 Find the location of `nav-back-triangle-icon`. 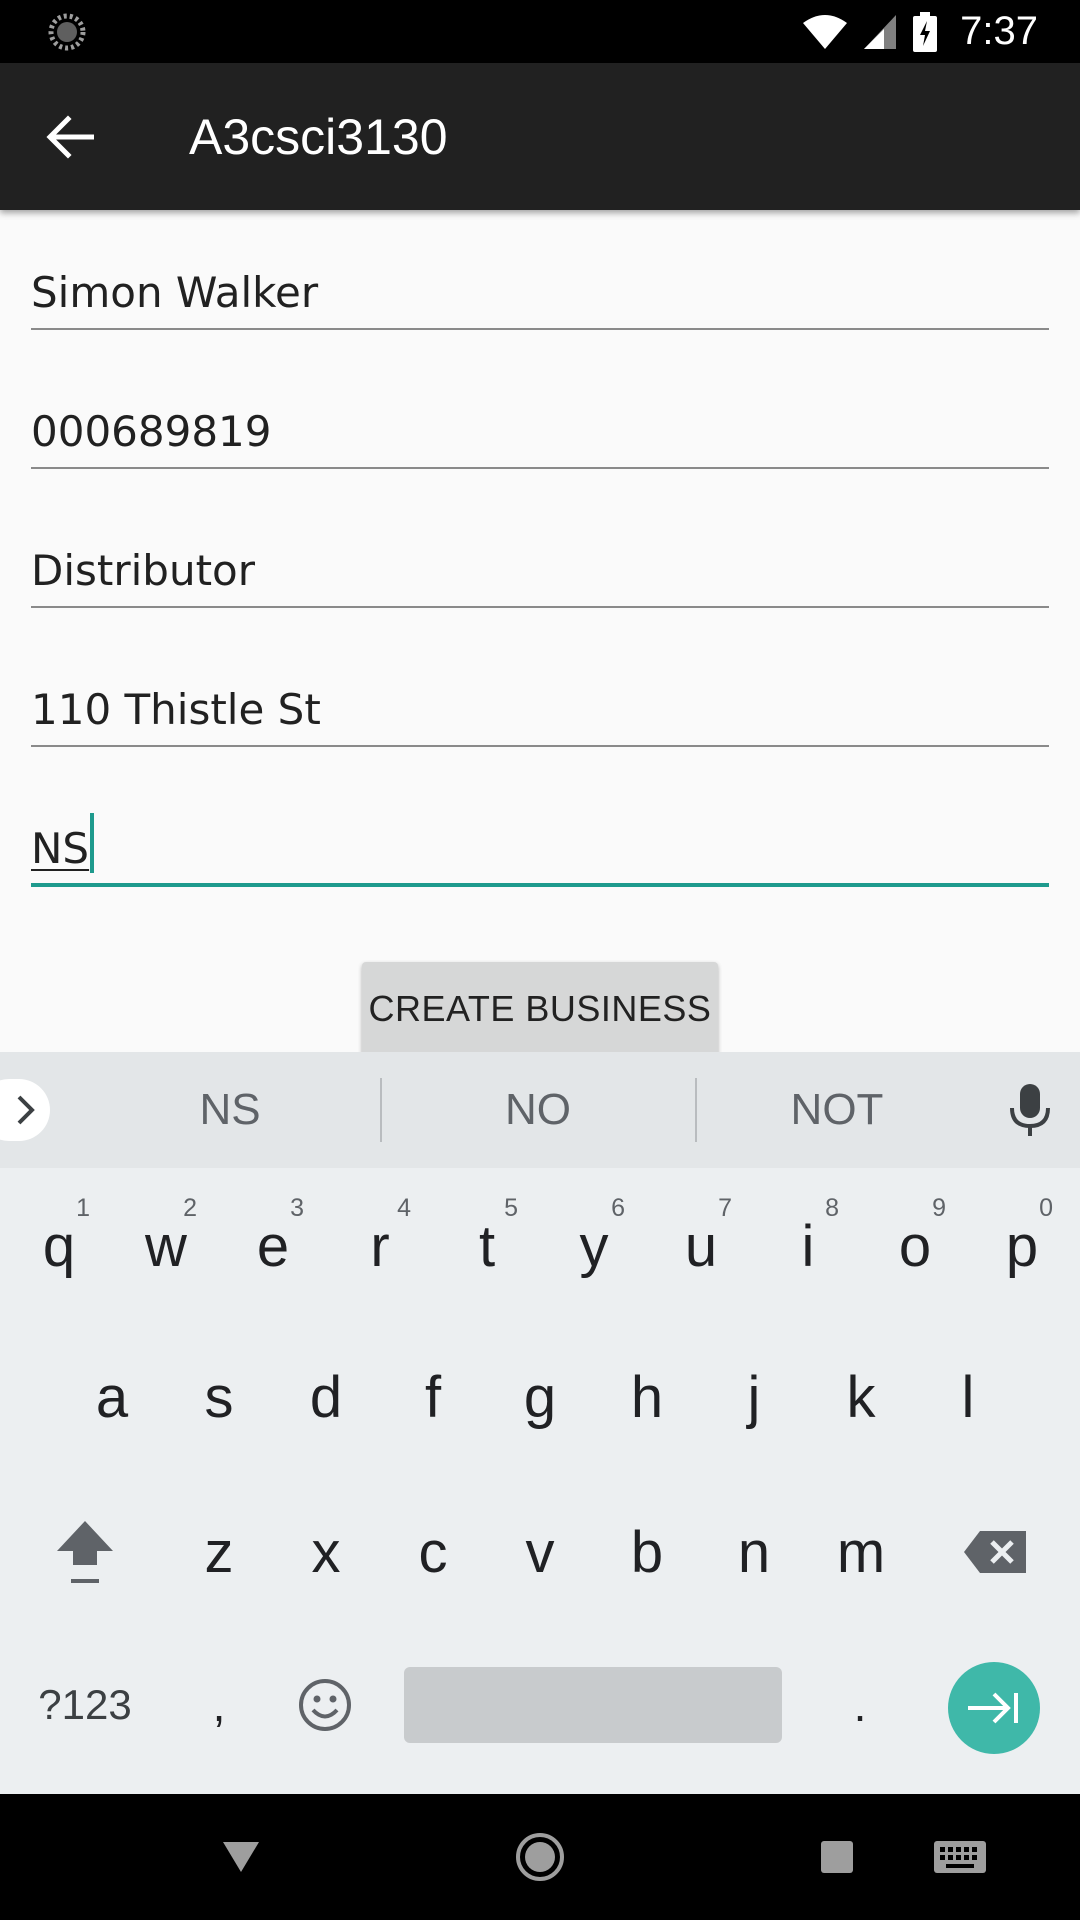

nav-back-triangle-icon is located at coordinates (241, 1857).